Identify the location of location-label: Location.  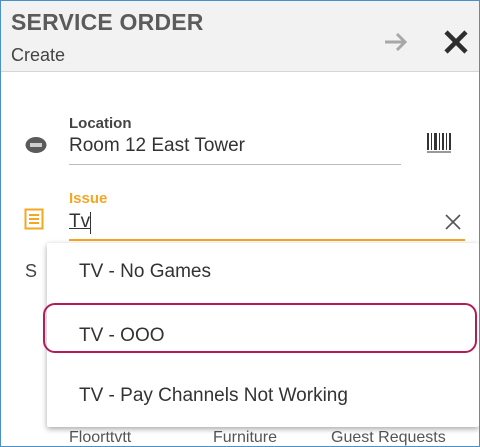
(100, 123).